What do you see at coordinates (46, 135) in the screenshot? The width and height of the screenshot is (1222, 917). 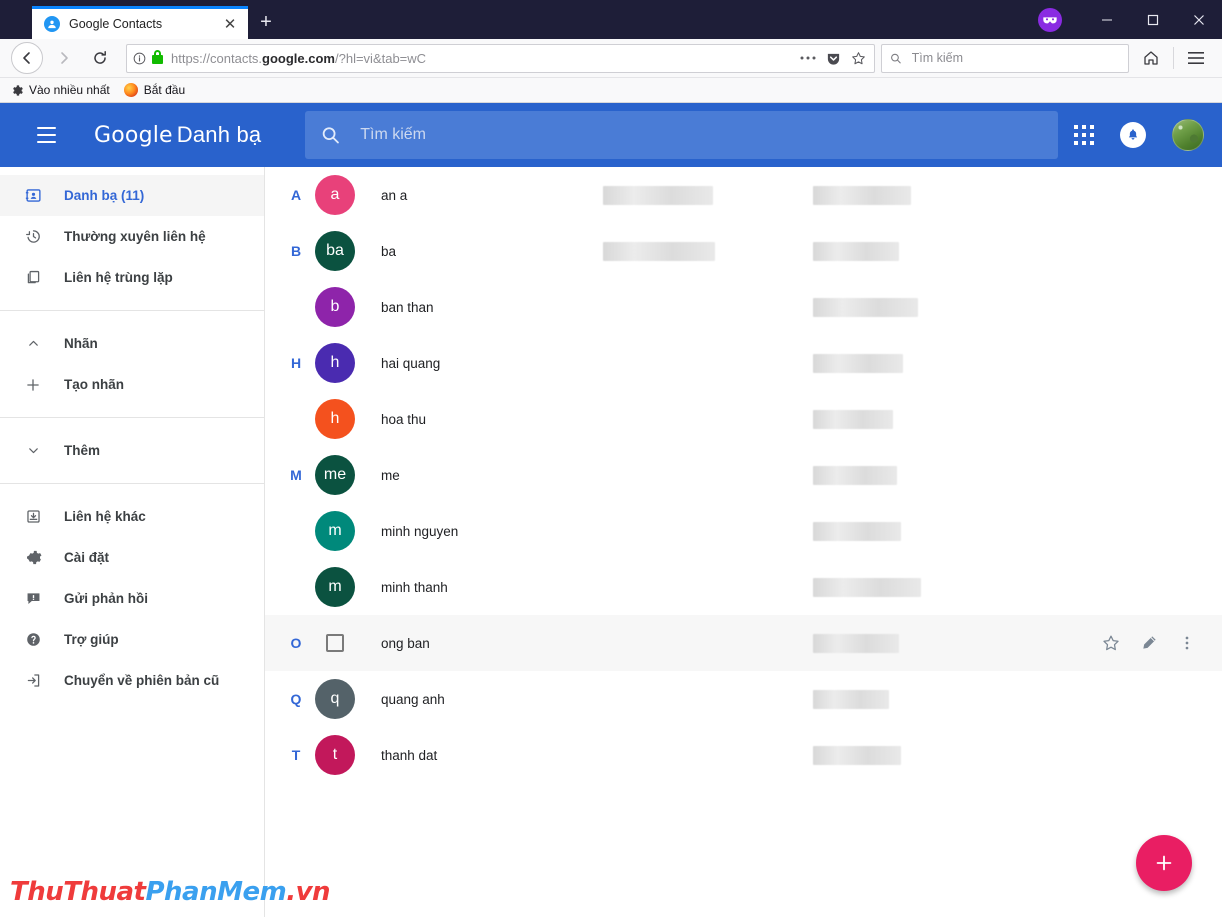 I see `menu-hamburger-icon` at bounding box center [46, 135].